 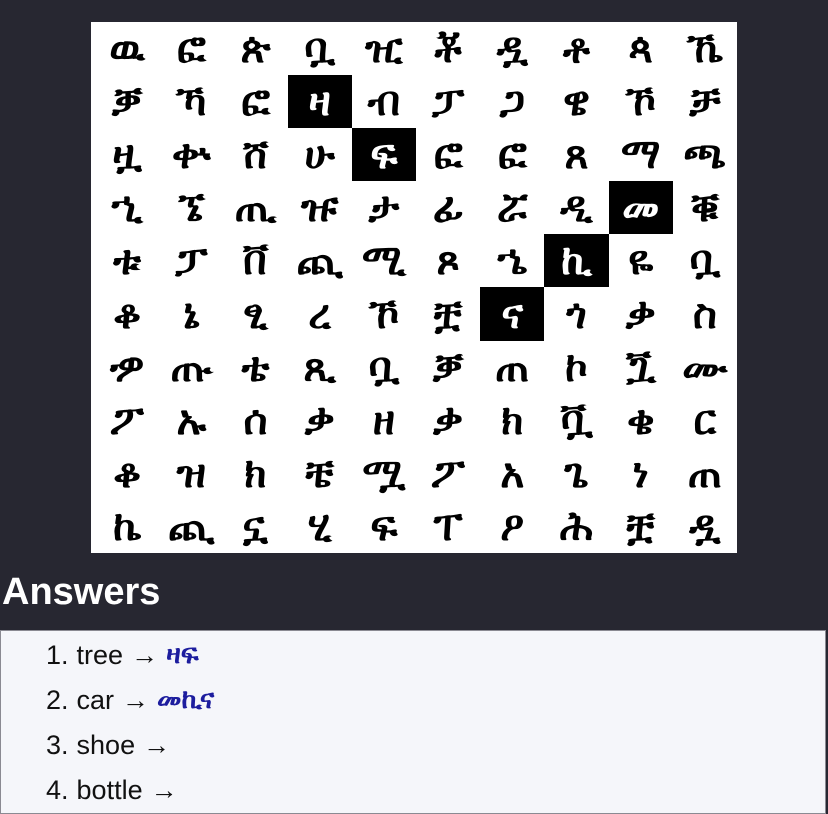 What do you see at coordinates (512, 260) in the screenshot?
I see `grid-cell: ኄ` at bounding box center [512, 260].